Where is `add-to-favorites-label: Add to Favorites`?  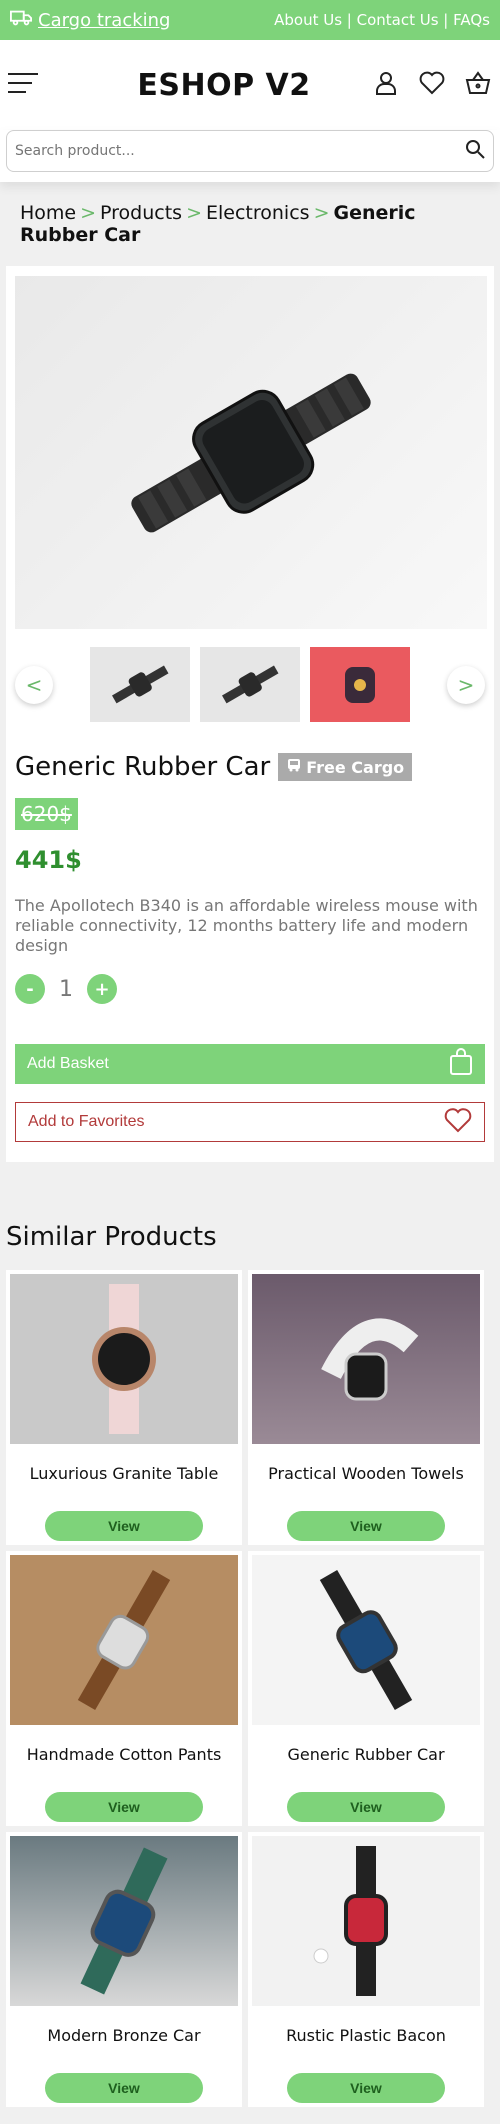
add-to-favorites-label: Add to Favorites is located at coordinates (86, 1121).